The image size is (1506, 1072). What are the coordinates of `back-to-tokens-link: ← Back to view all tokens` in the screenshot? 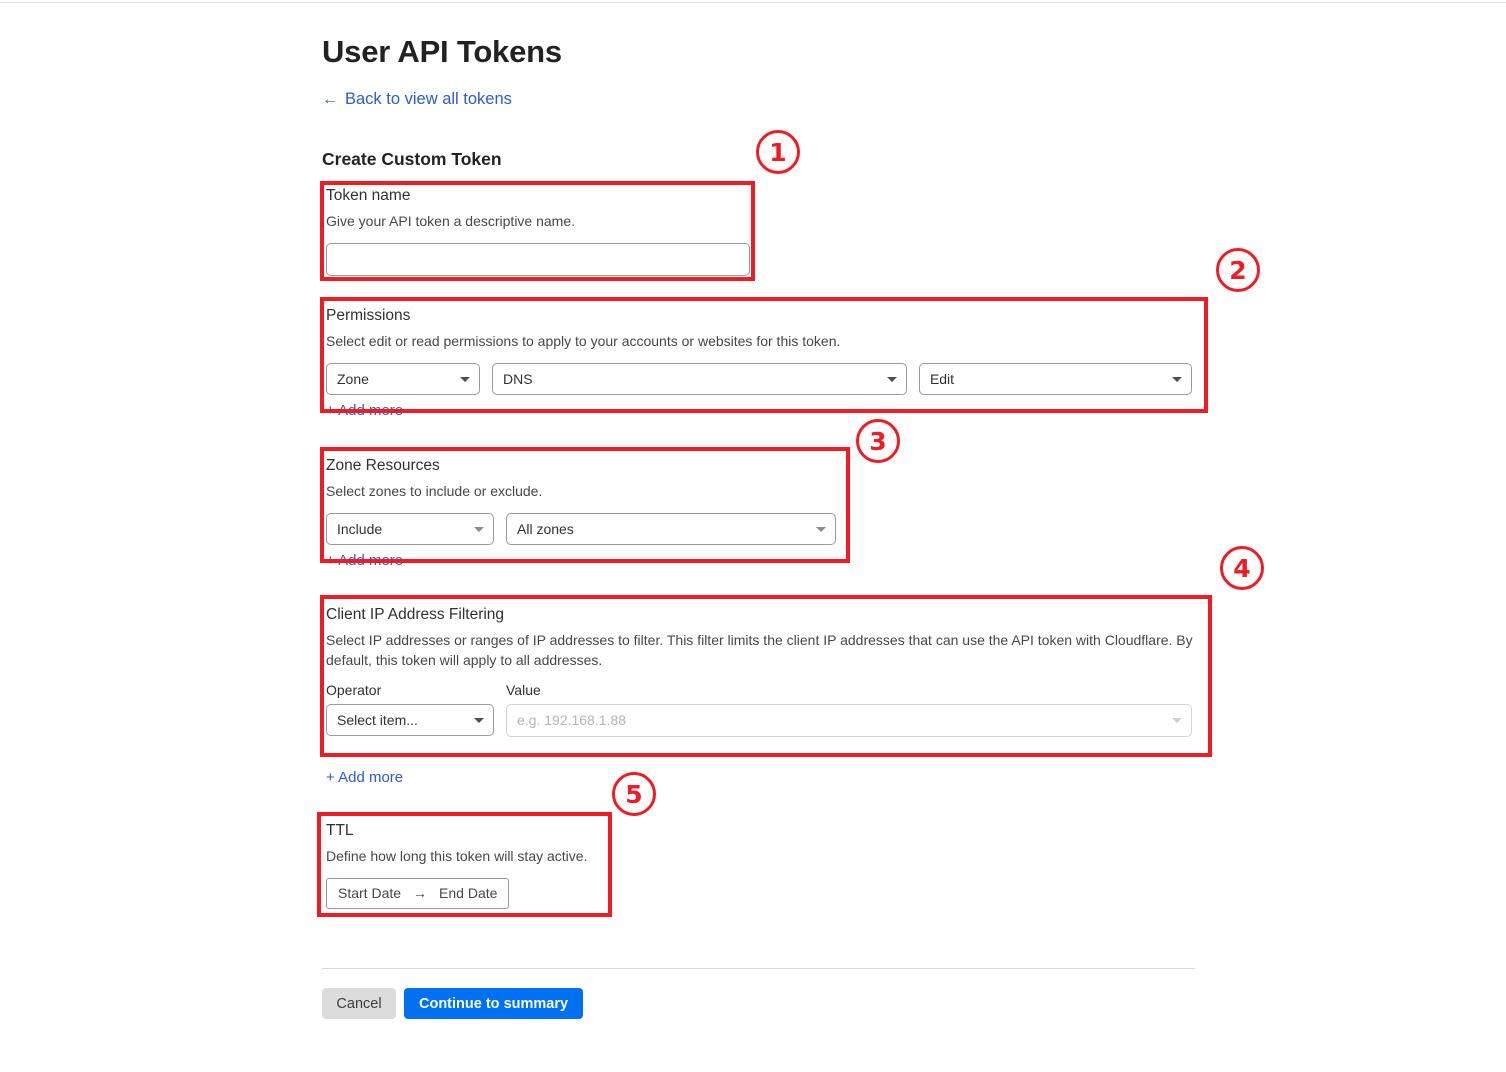 It's located at (417, 99).